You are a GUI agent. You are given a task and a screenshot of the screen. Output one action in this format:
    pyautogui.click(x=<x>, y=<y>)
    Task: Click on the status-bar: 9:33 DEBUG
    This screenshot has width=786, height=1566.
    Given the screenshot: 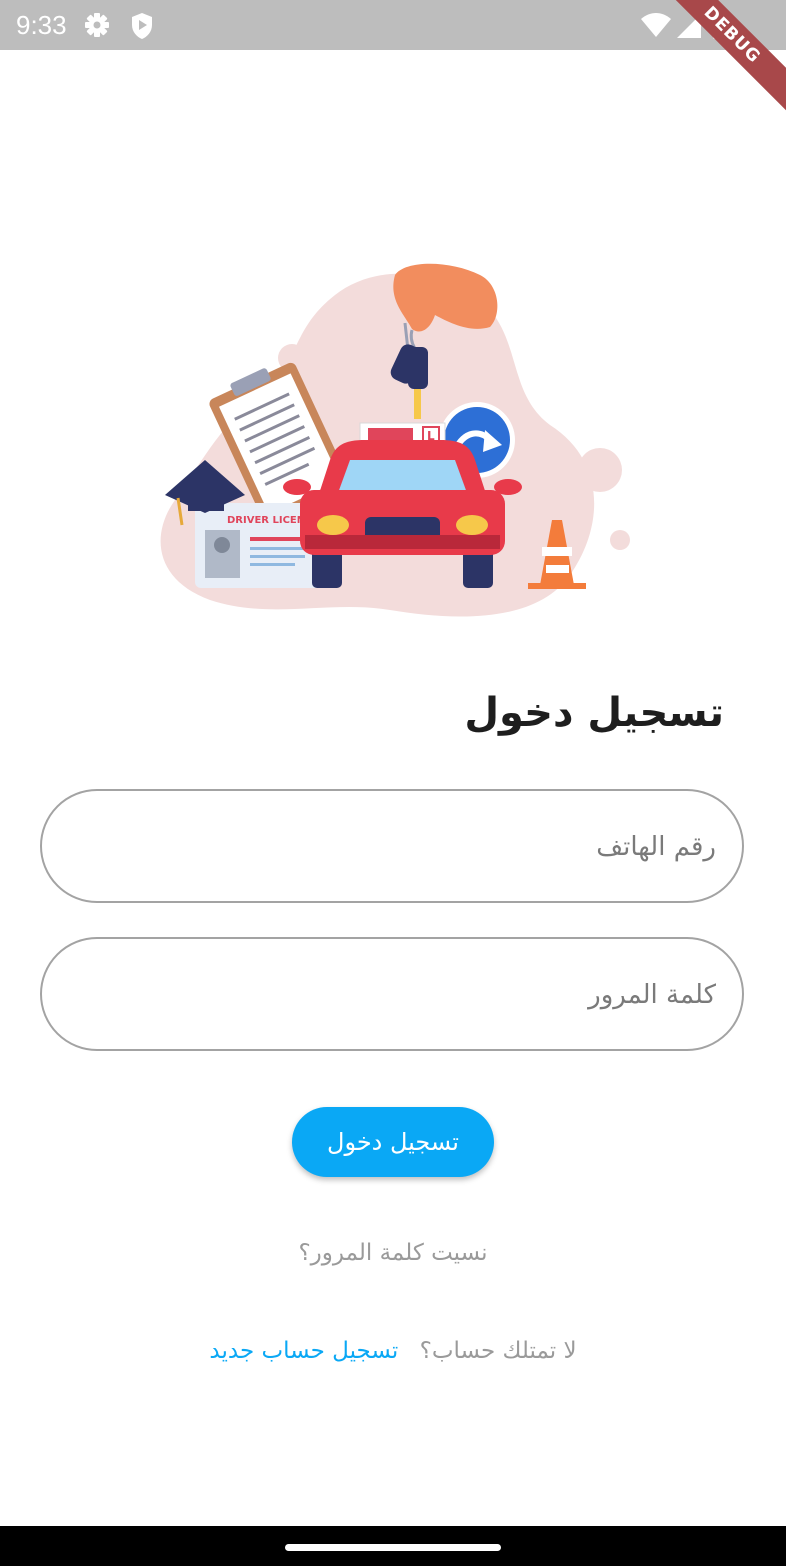 What is the action you would take?
    pyautogui.click(x=393, y=58)
    